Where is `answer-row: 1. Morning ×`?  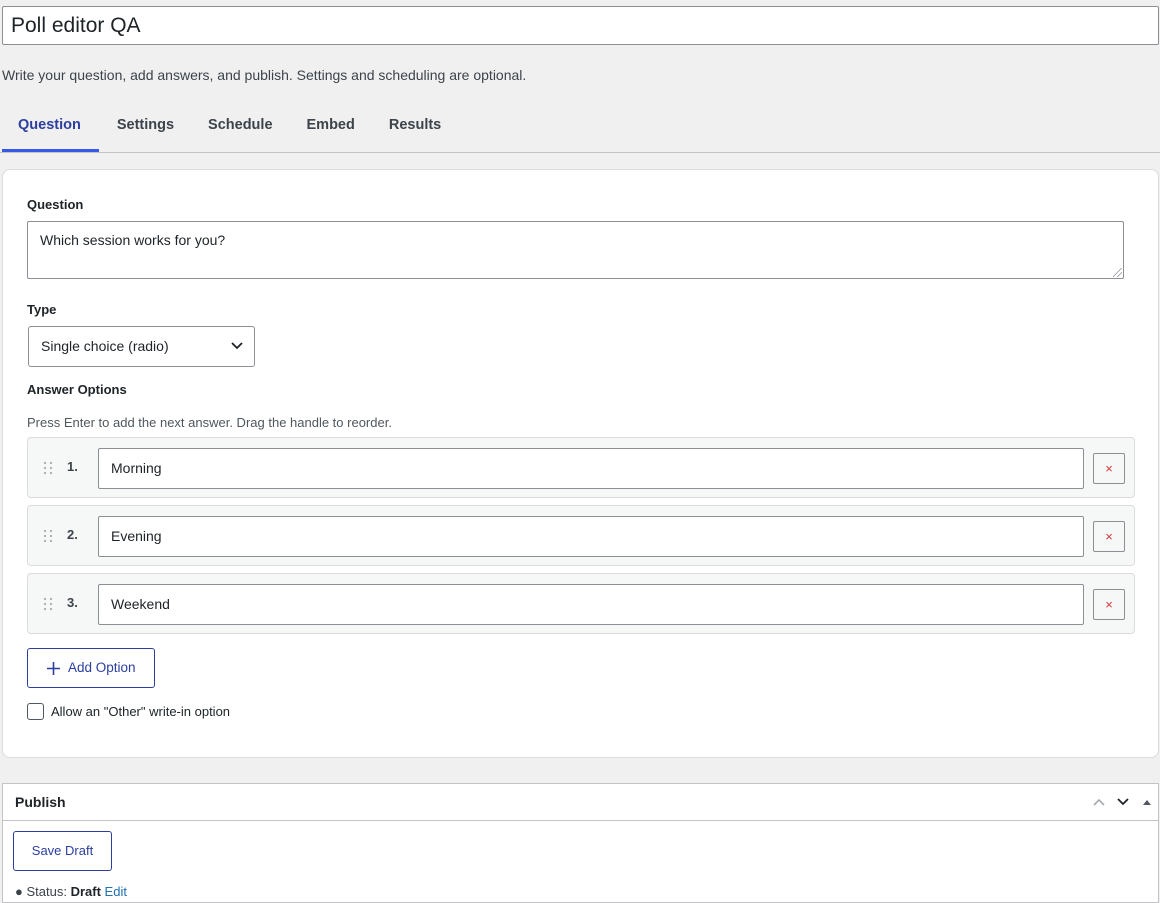 answer-row: 1. Morning × is located at coordinates (581, 467).